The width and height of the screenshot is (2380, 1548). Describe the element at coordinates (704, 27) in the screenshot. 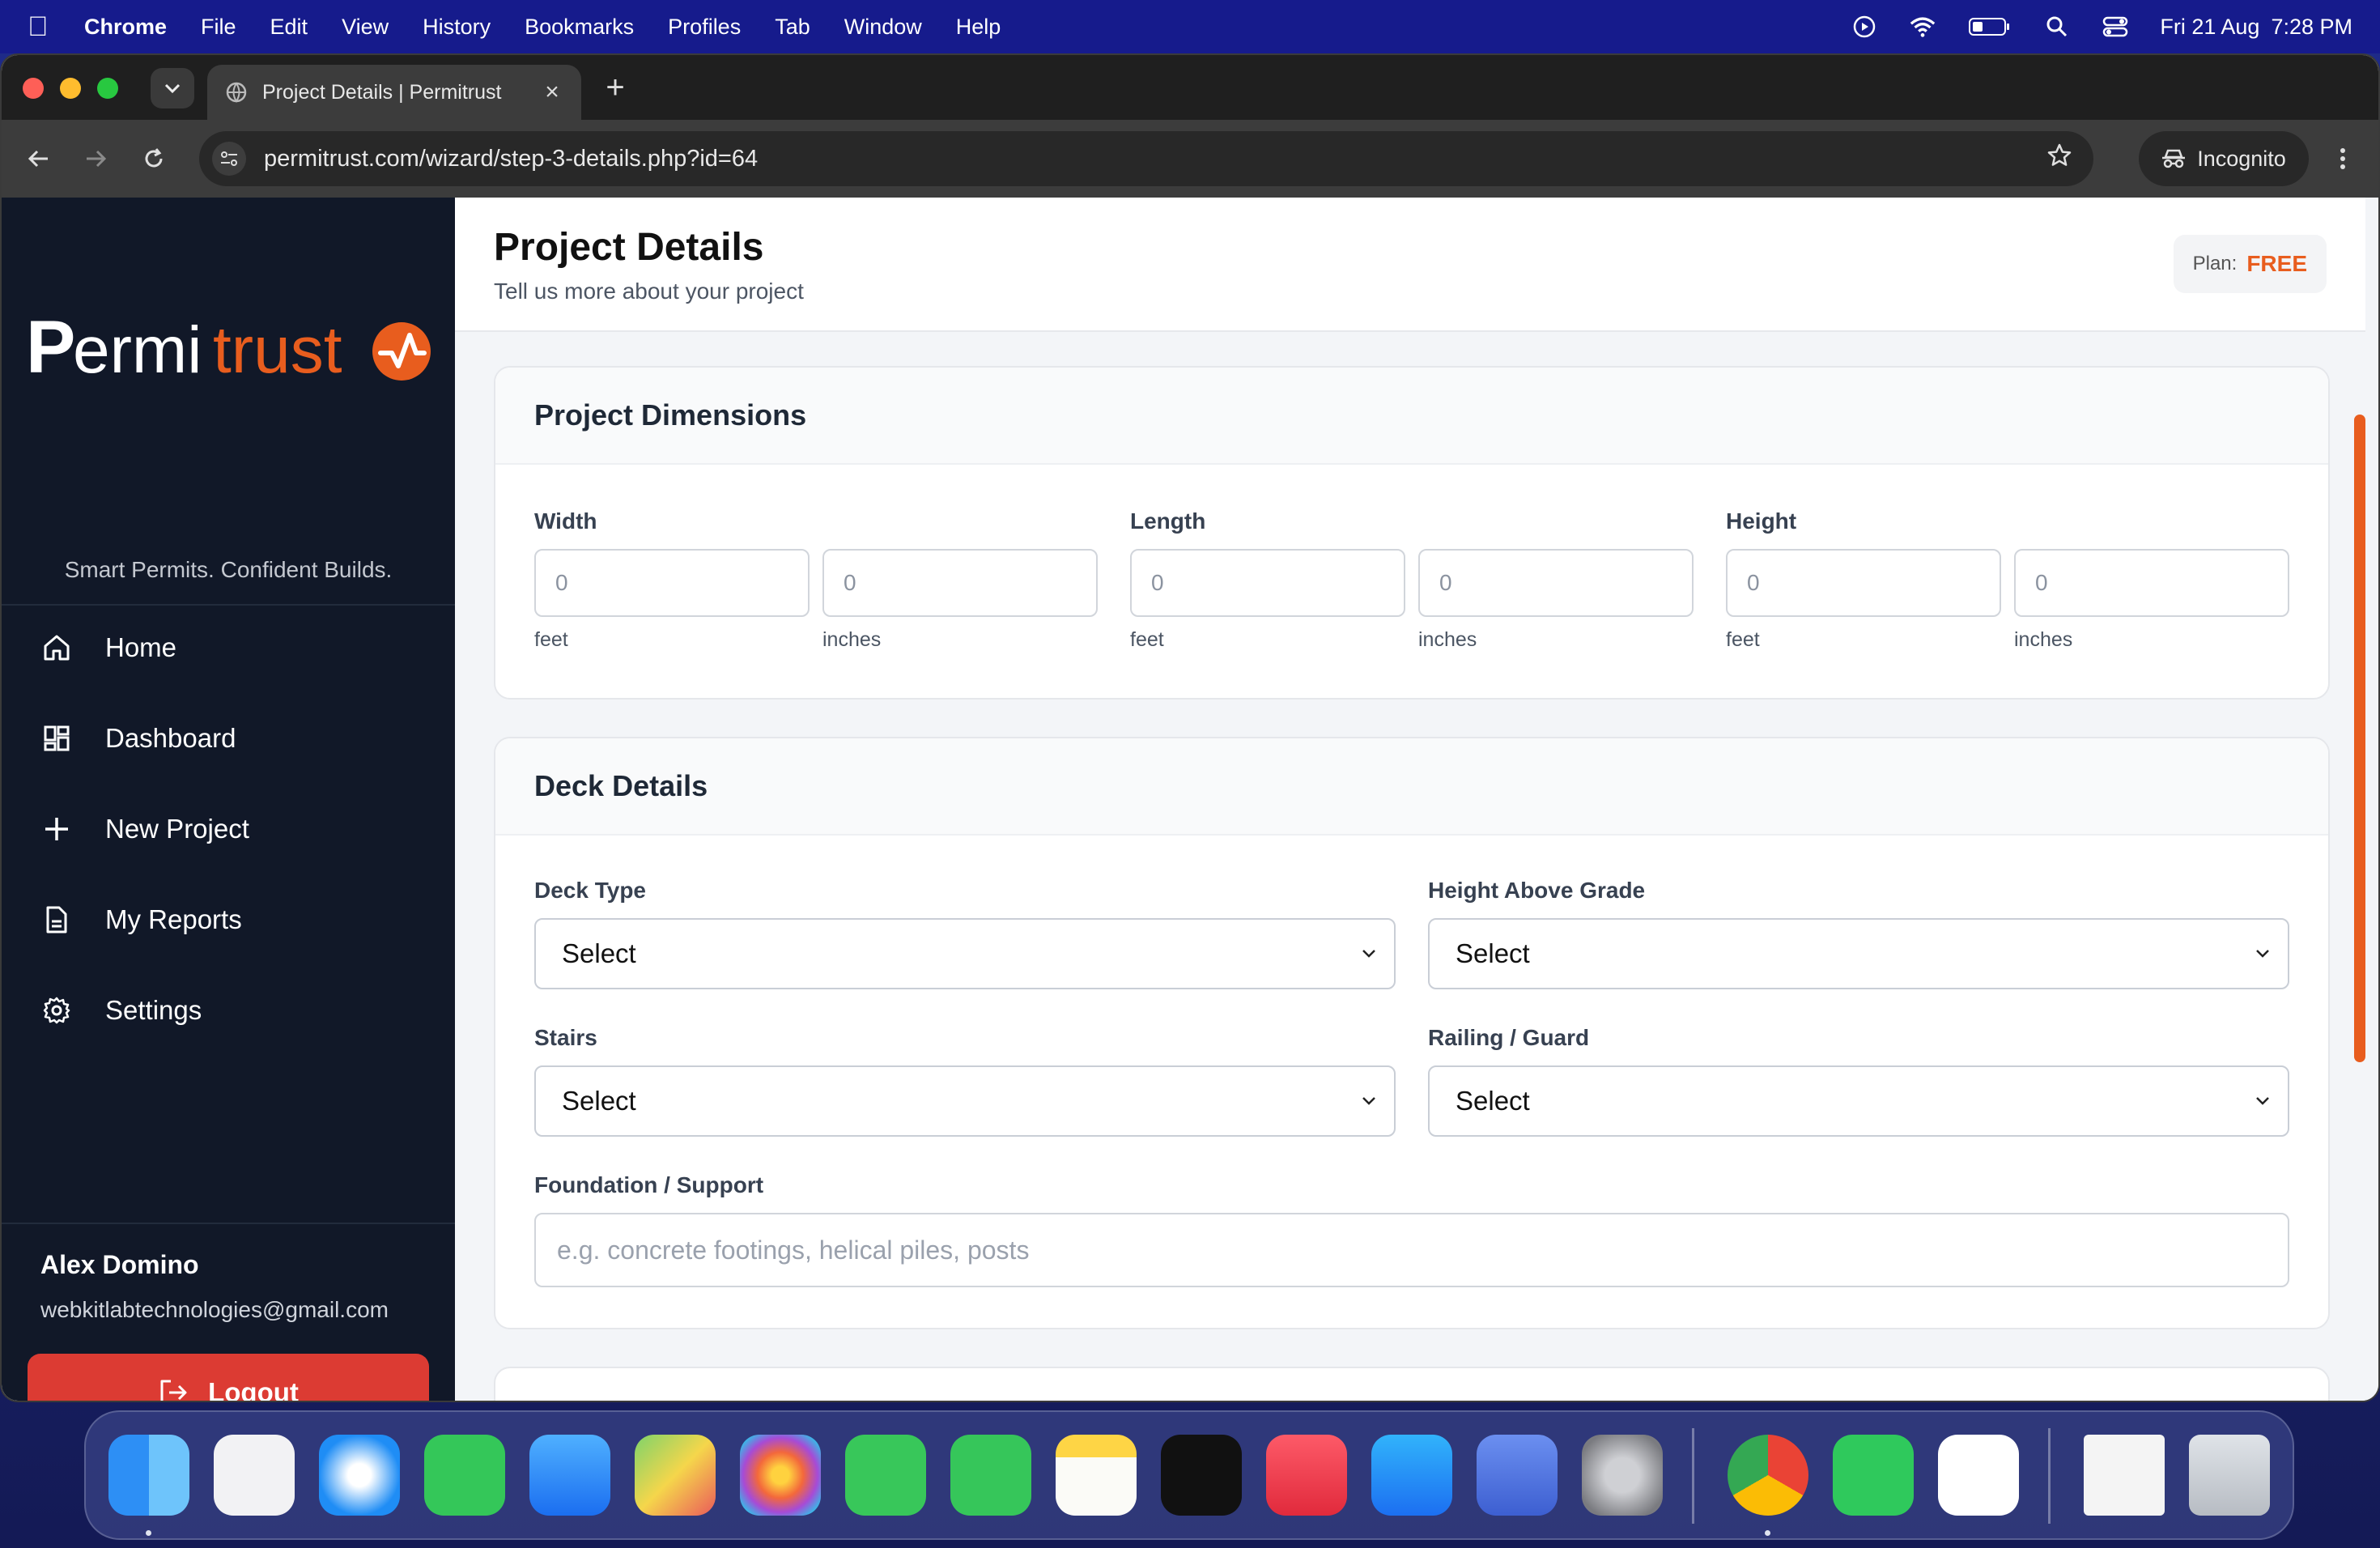

I see `menu-profiles: Profiles` at that location.